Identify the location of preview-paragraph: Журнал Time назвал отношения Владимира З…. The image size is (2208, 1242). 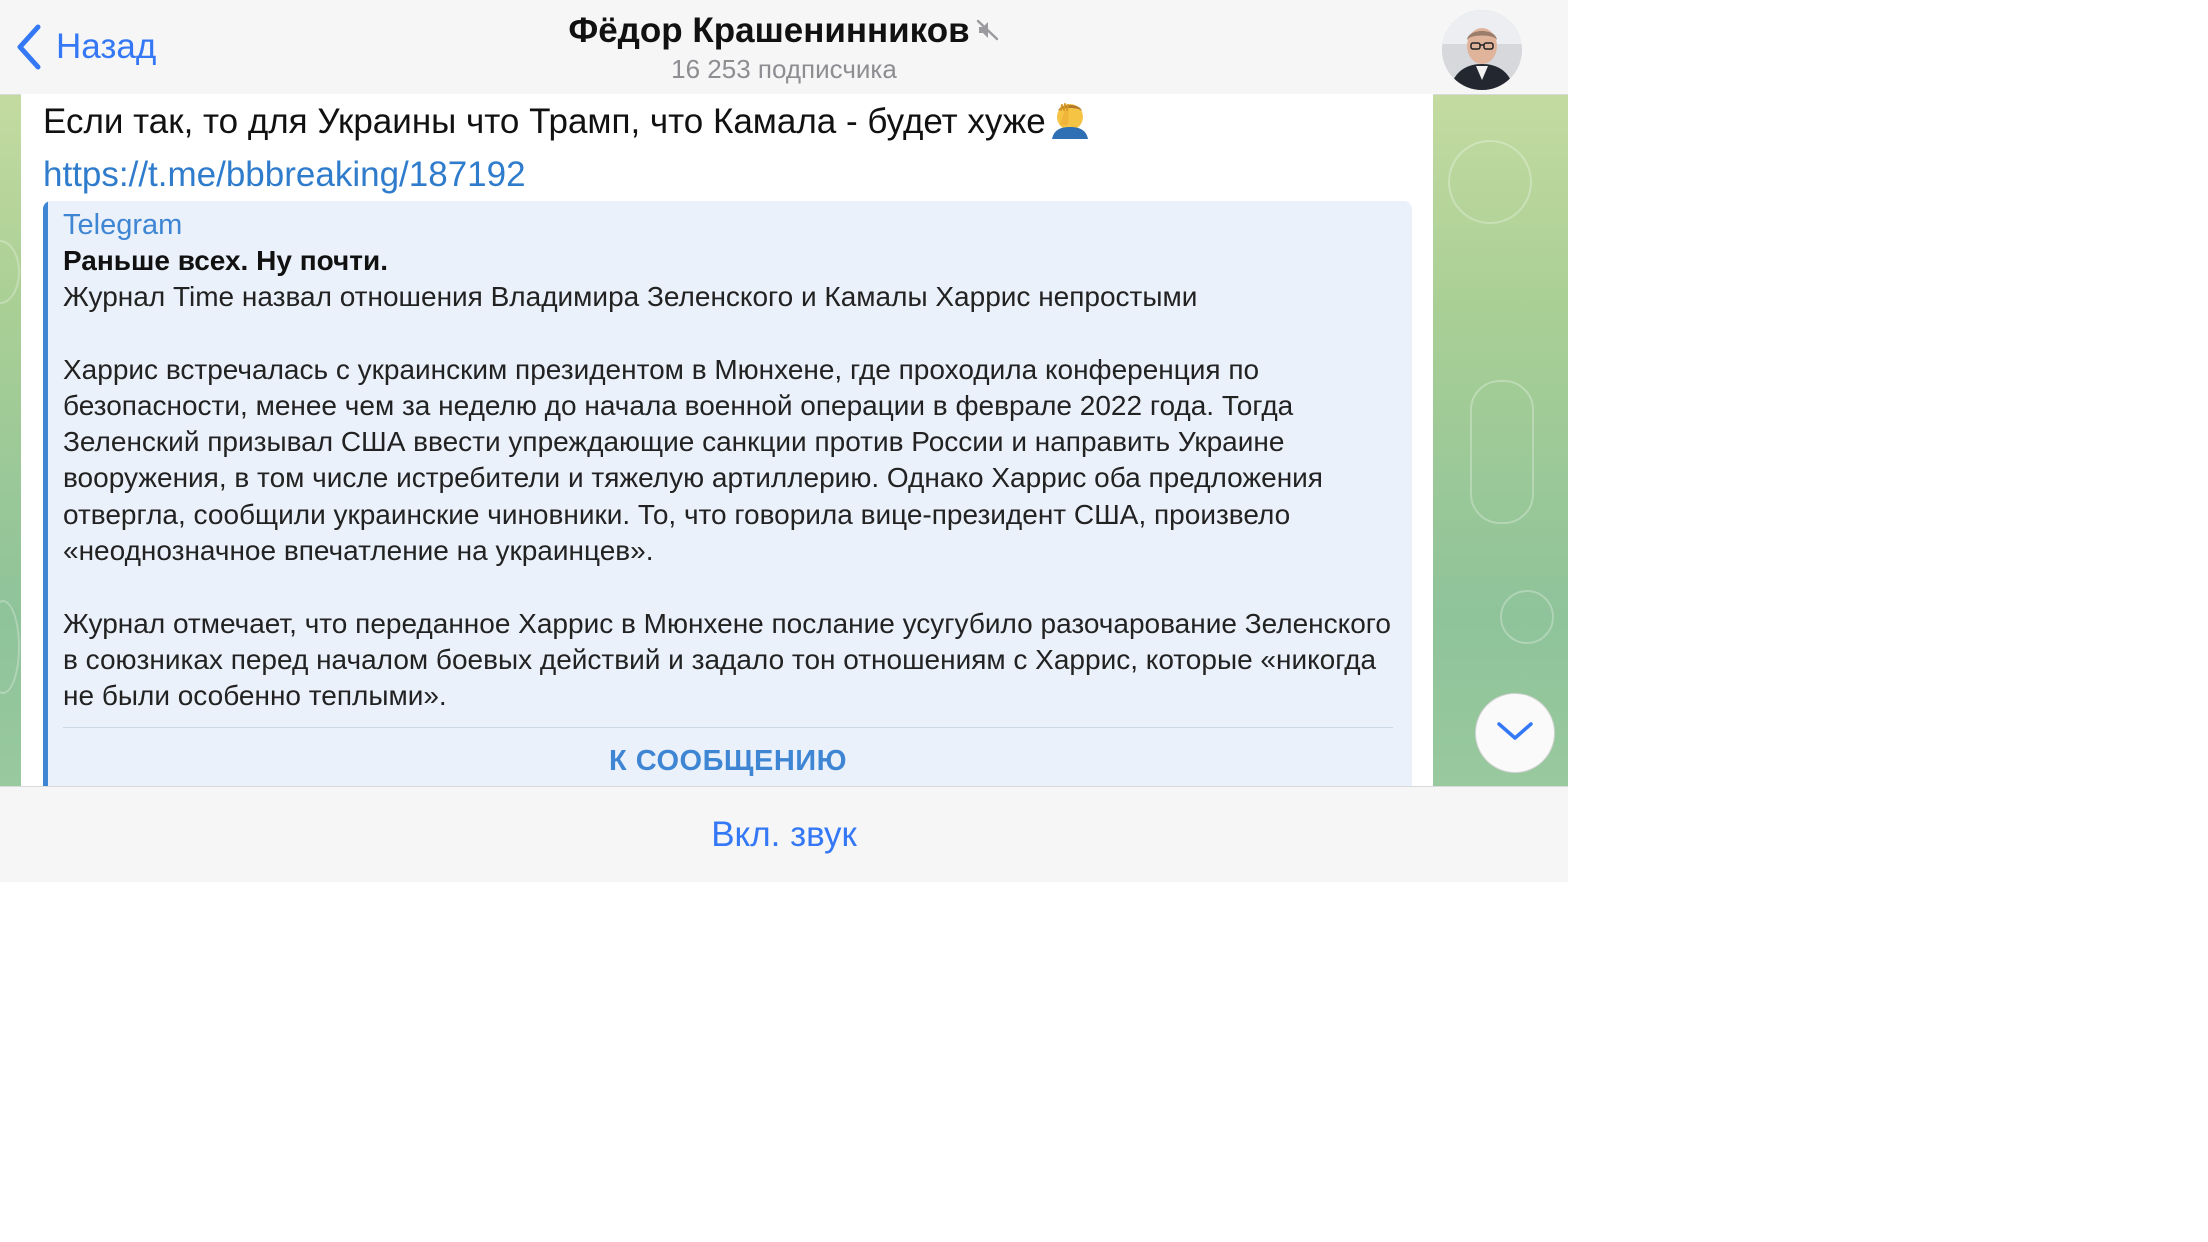
(630, 296).